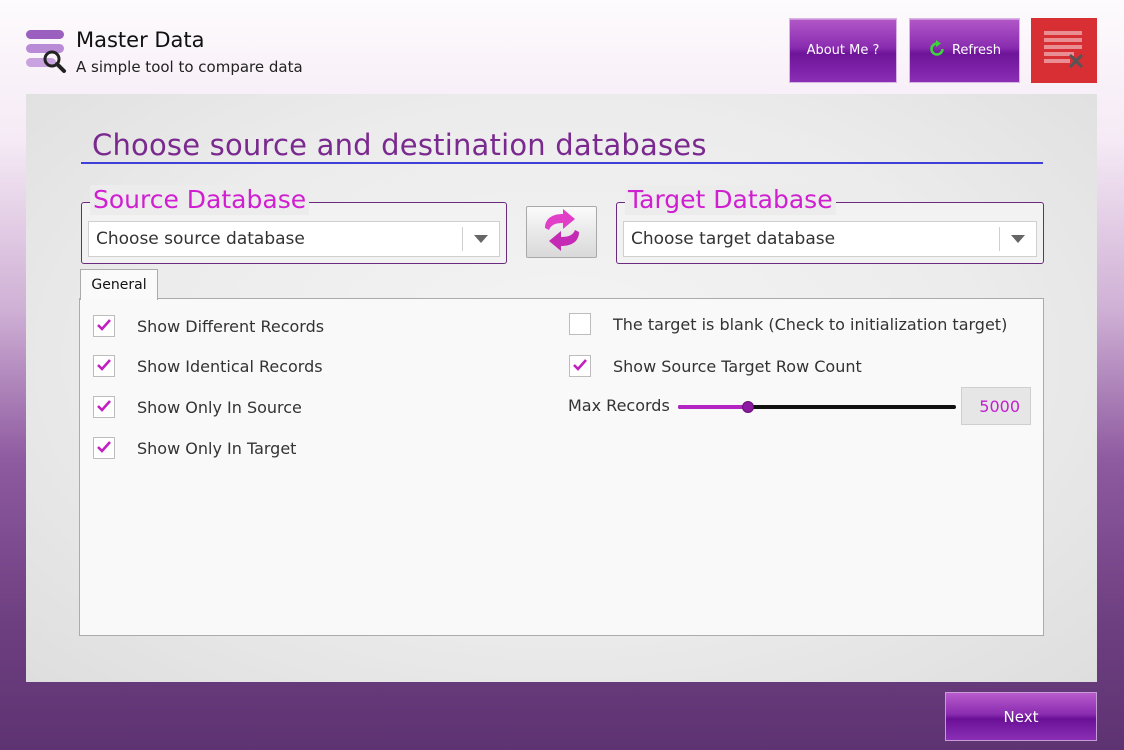  I want to click on max-records-slider, so click(817, 407).